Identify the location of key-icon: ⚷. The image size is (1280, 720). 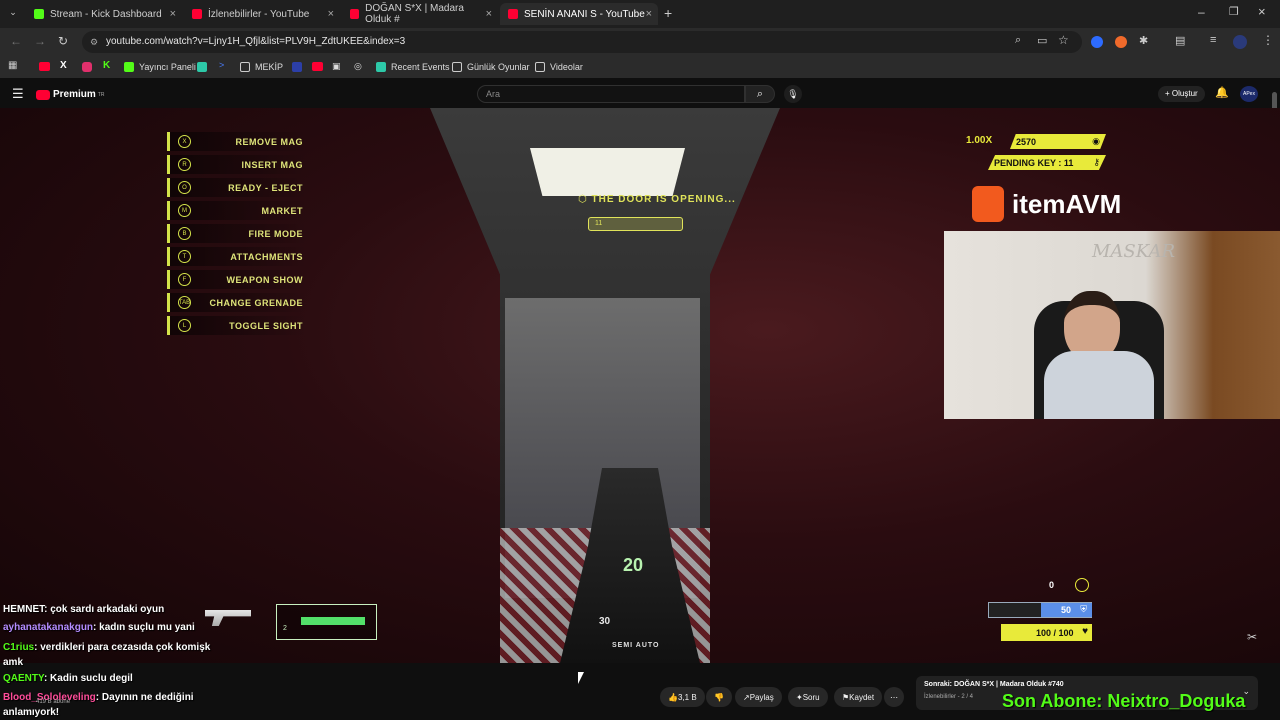
(1096, 162).